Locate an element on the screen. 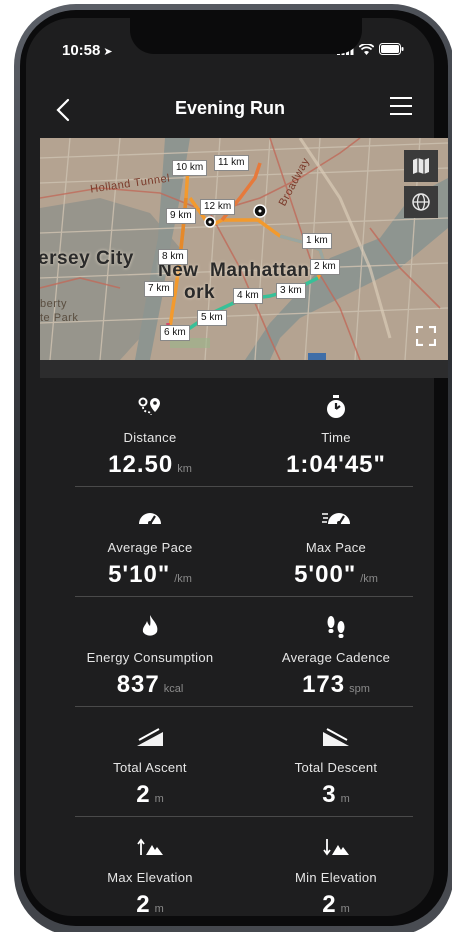 Image resolution: width=452 pixels, height=932 pixels. km-marker: 10 km is located at coordinates (190, 168).